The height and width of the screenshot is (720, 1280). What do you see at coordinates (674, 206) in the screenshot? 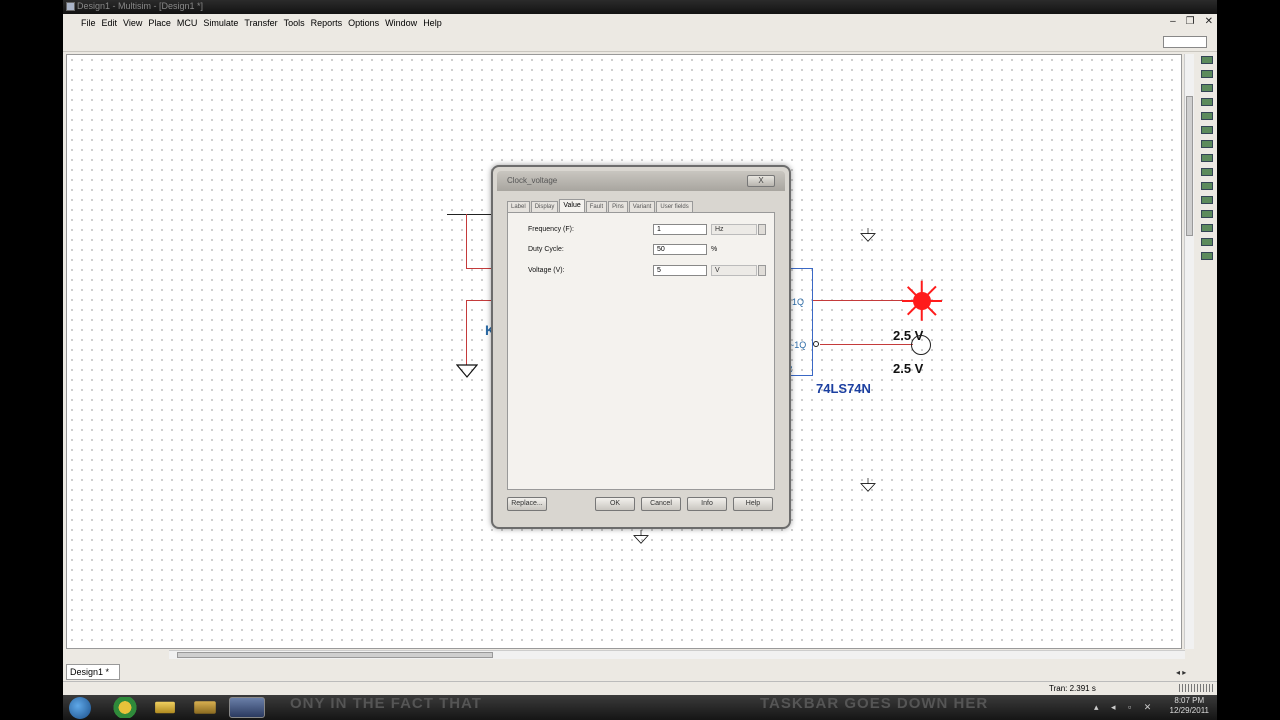
I see `tab-user-fields: User fields` at bounding box center [674, 206].